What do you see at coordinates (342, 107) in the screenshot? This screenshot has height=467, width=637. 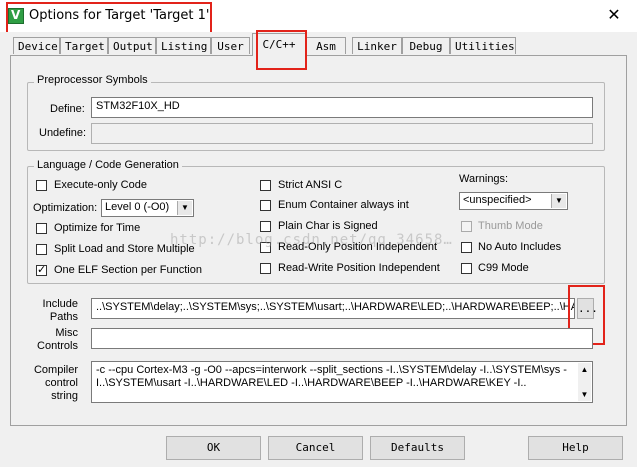 I see `define-input: STM32F10X_HD` at bounding box center [342, 107].